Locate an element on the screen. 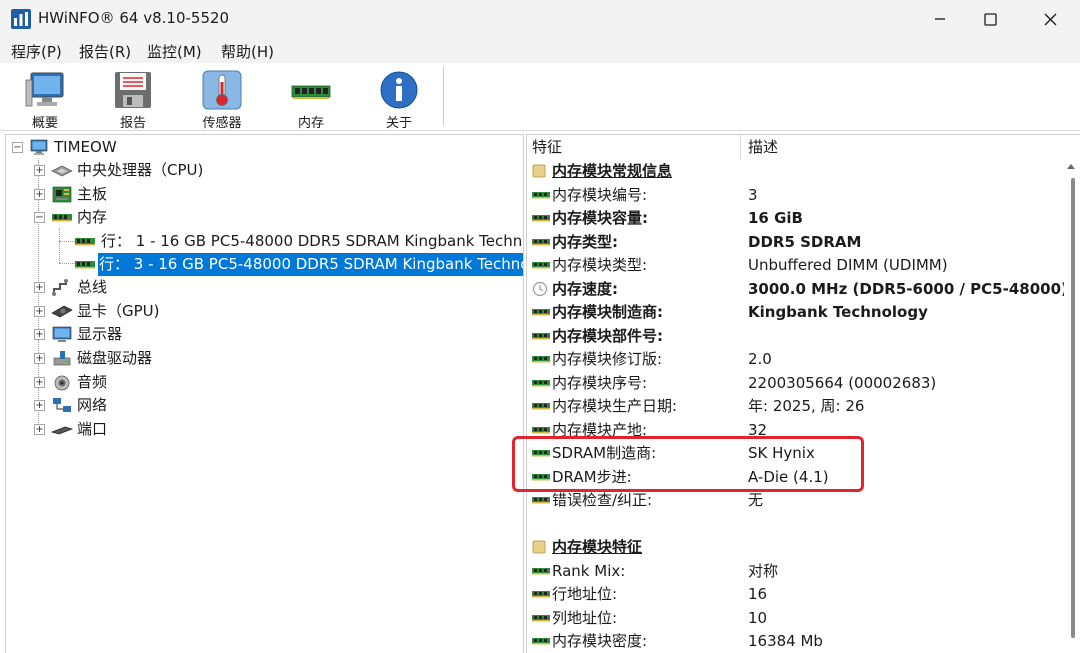  tree-item-network: + 网络 is located at coordinates (274, 405).